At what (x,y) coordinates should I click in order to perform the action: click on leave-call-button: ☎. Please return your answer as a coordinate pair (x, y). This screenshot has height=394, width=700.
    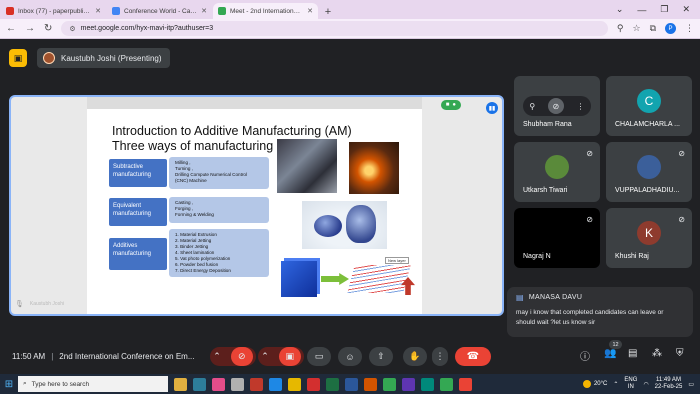
    Looking at the image, I should click on (473, 356).